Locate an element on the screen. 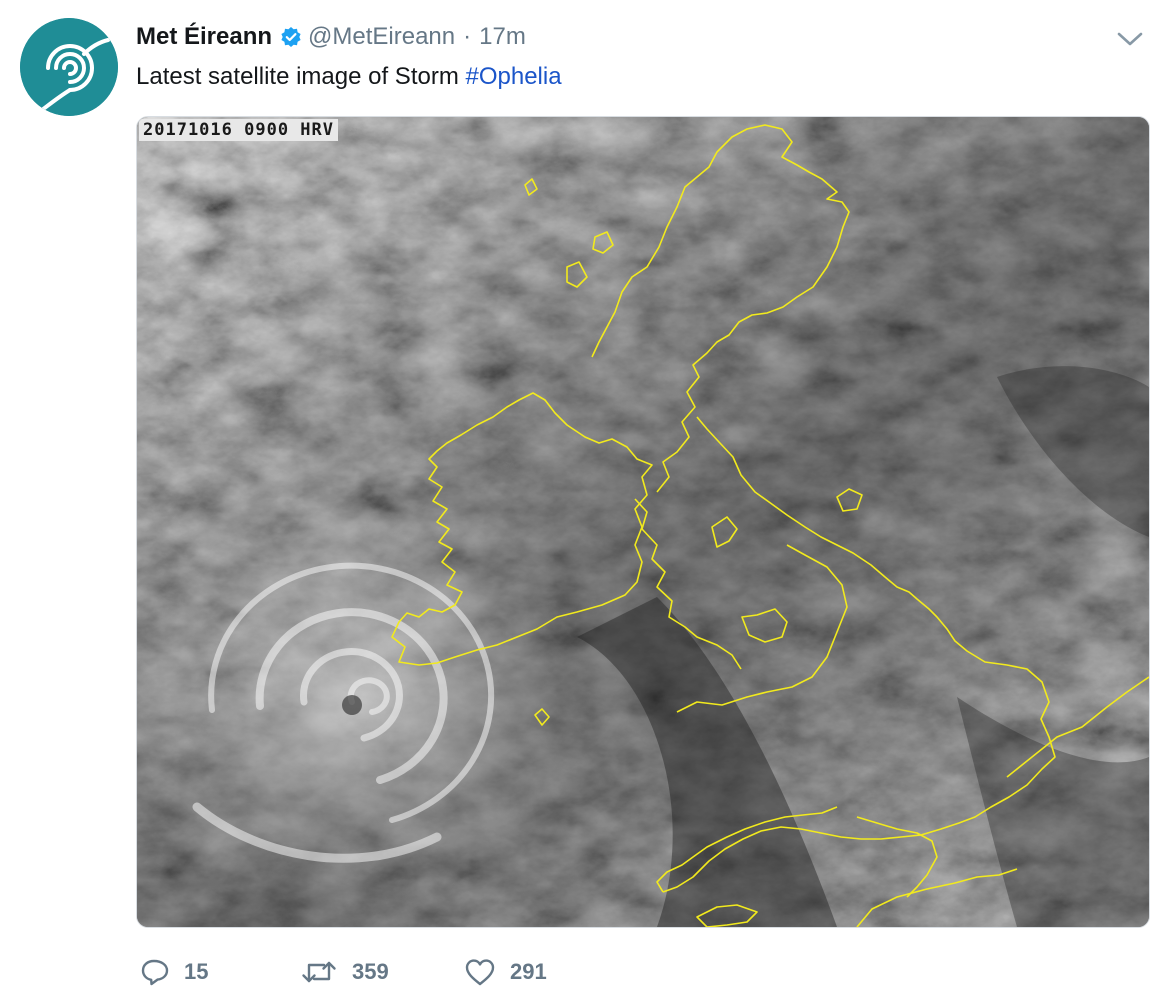 The width and height of the screenshot is (1168, 1008). retweet-icon is located at coordinates (319, 972).